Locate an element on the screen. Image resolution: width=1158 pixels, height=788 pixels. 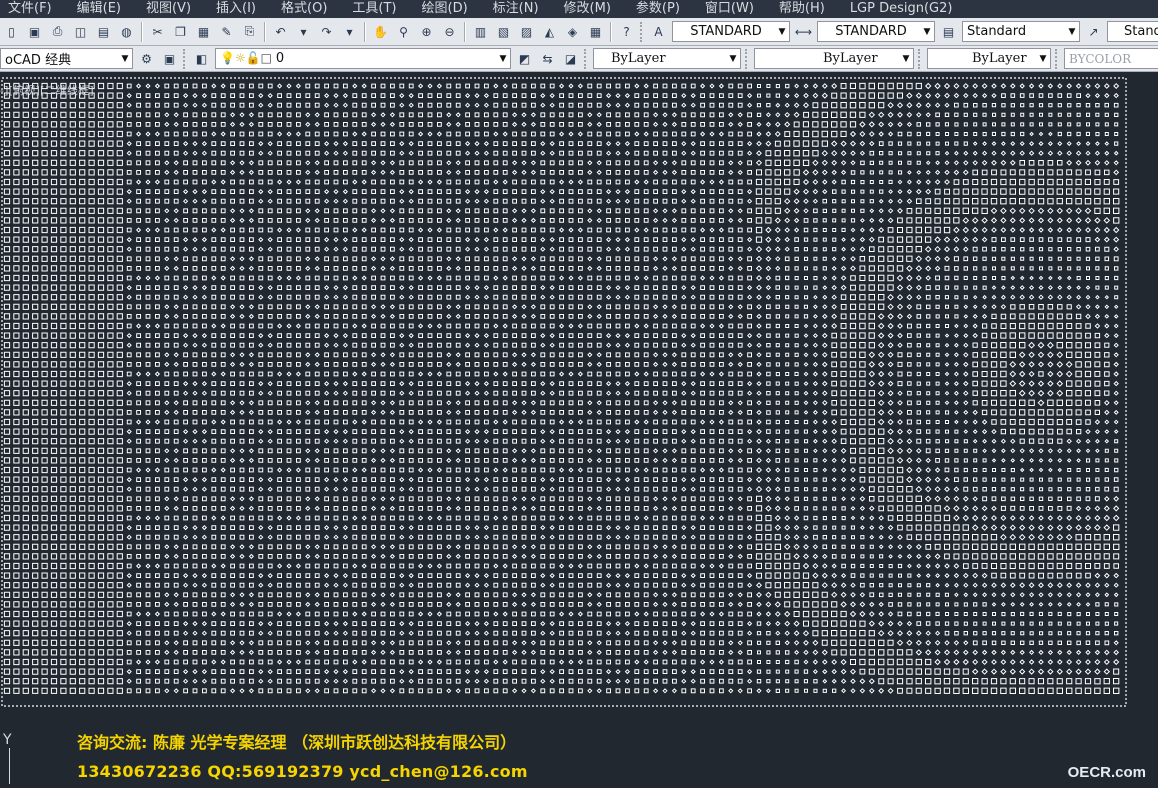
make-object-layer-current-icon: ◩ is located at coordinates (524, 58).